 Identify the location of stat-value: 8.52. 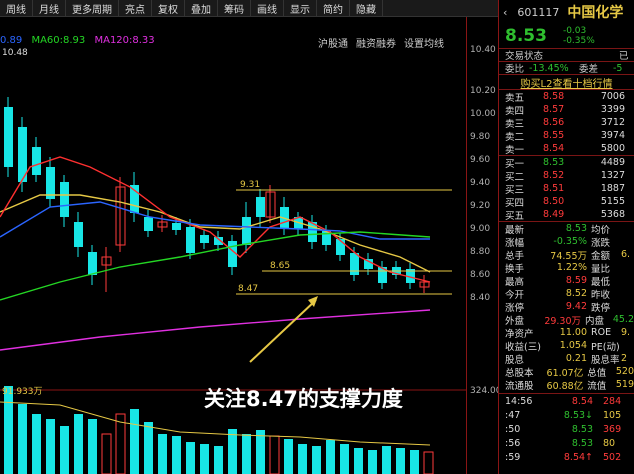
(576, 293).